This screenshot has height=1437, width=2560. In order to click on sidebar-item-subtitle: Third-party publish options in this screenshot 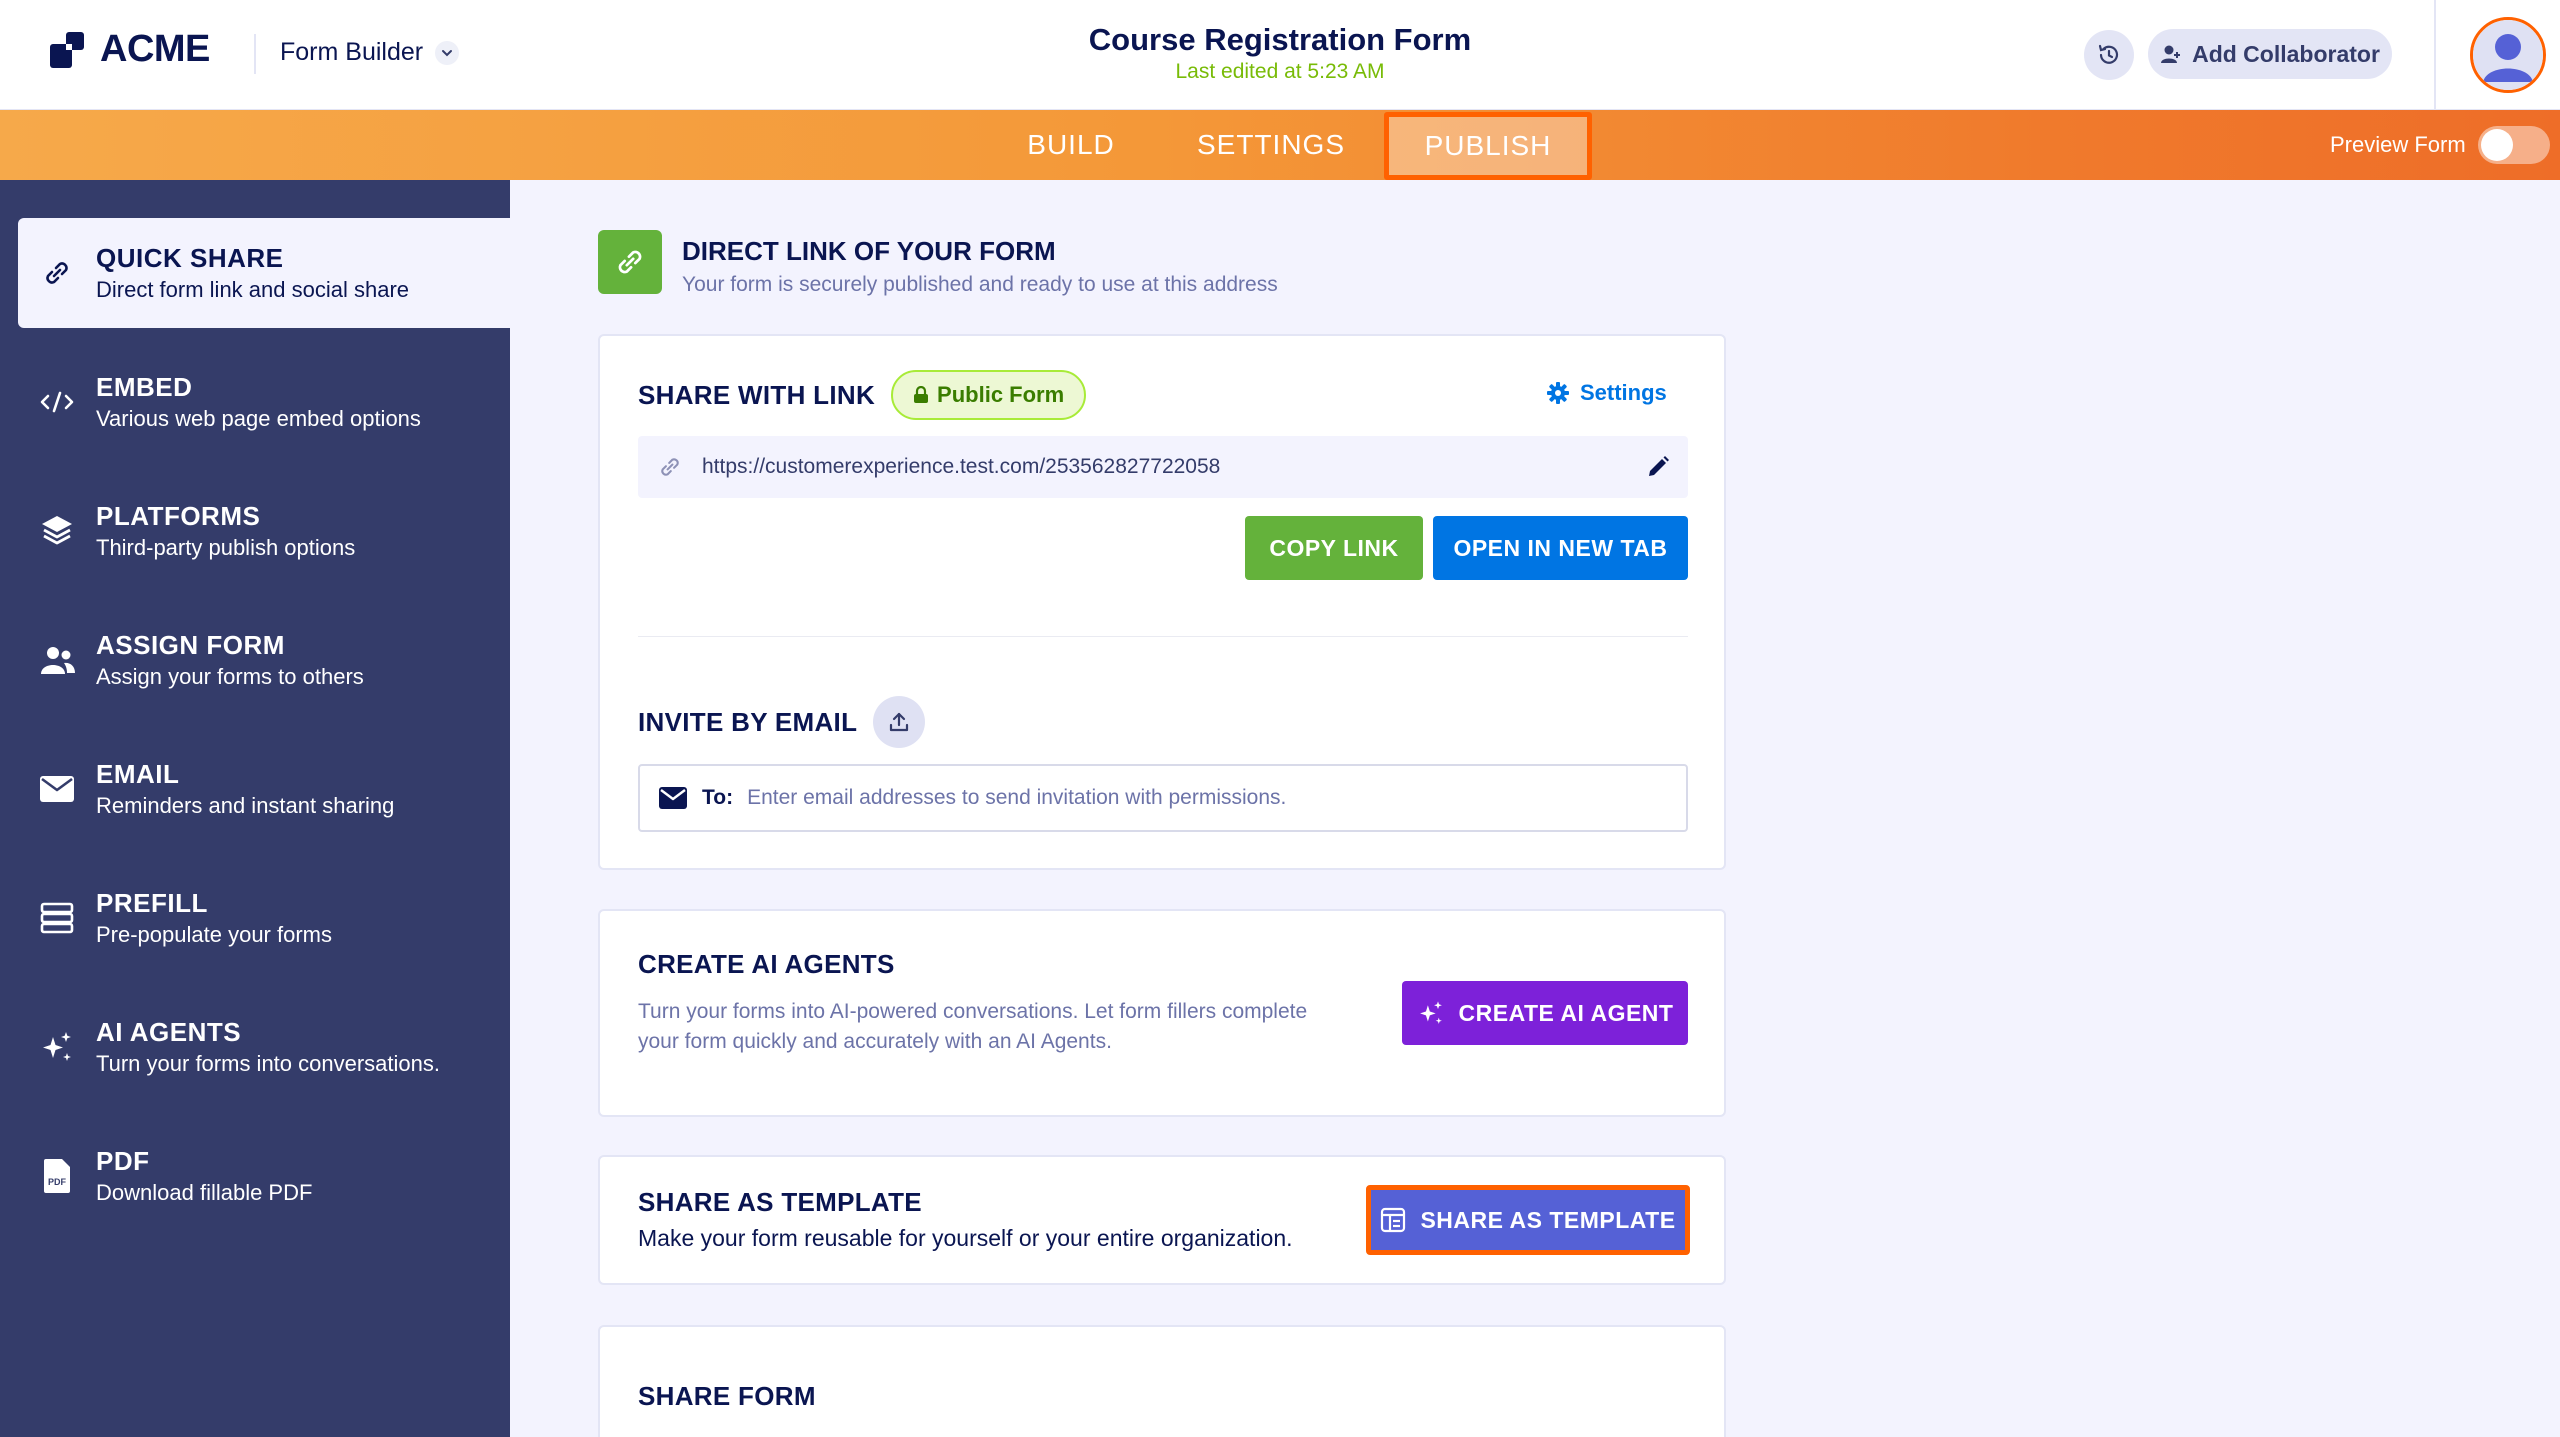, I will do `click(226, 547)`.